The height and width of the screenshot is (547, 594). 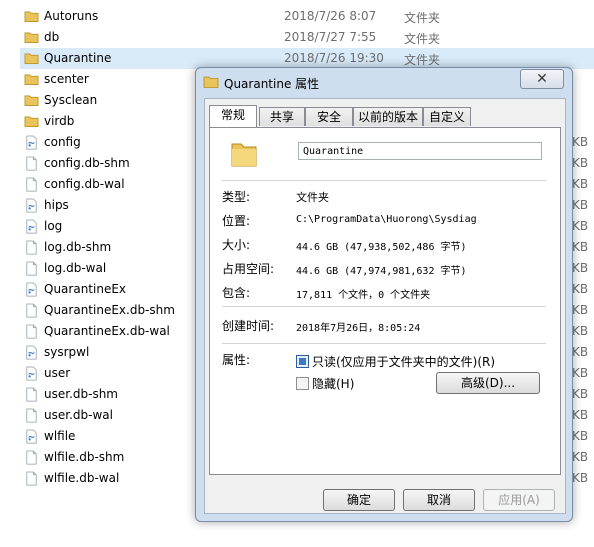 I want to click on file-name: QuarantineEx, so click(x=85, y=289).